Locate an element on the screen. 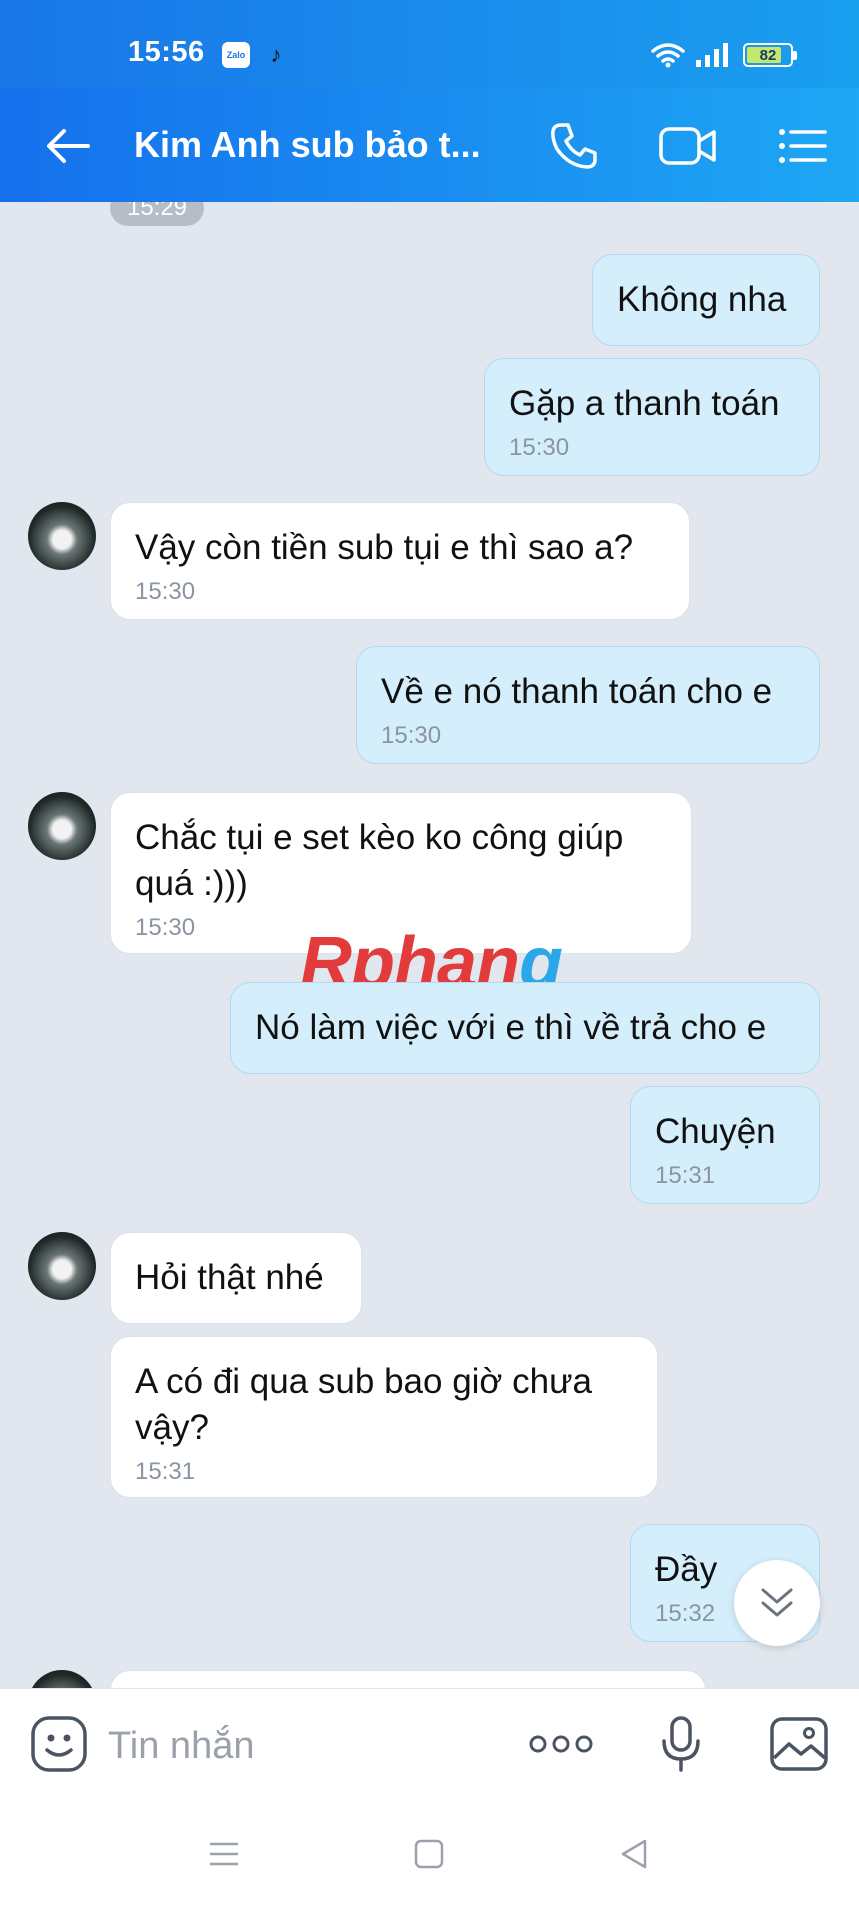 Image resolution: width=859 pixels, height=1908 pixels. incoming-message: Hỏi thật nhé is located at coordinates (236, 1278).